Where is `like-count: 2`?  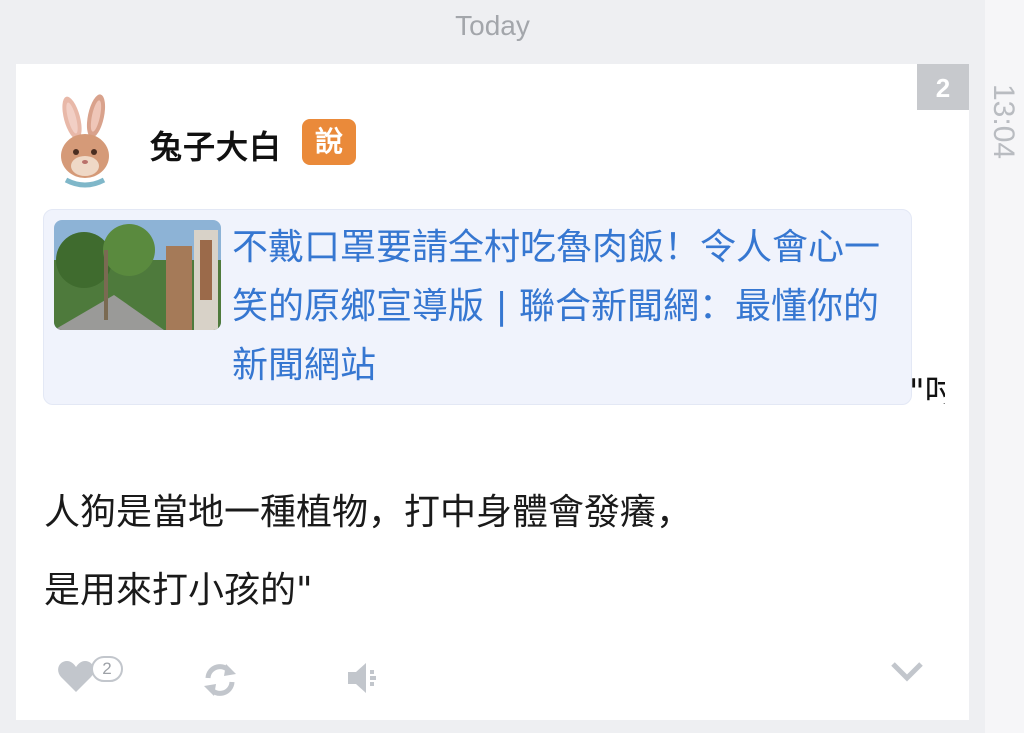
like-count: 2 is located at coordinates (107, 669).